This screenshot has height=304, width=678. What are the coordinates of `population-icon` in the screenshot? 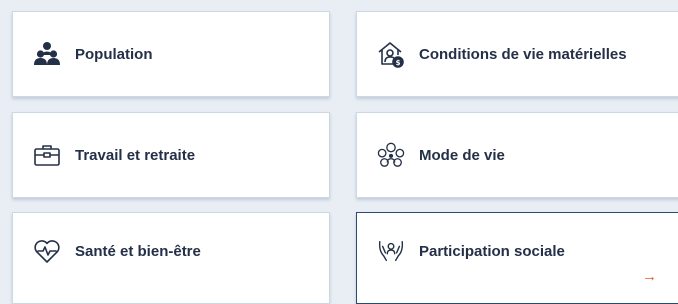 It's located at (47, 54).